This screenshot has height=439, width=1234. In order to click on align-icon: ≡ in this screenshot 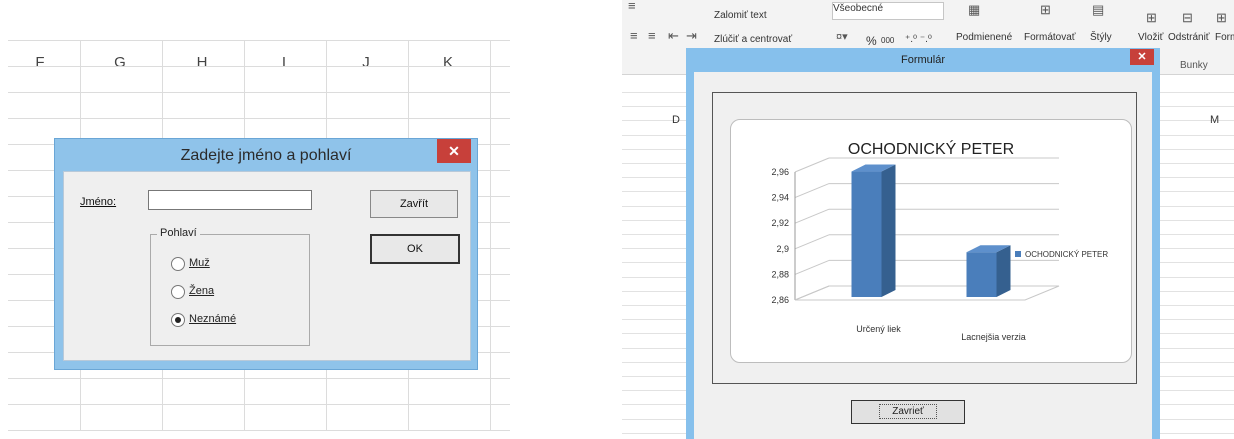, I will do `click(632, 6)`.